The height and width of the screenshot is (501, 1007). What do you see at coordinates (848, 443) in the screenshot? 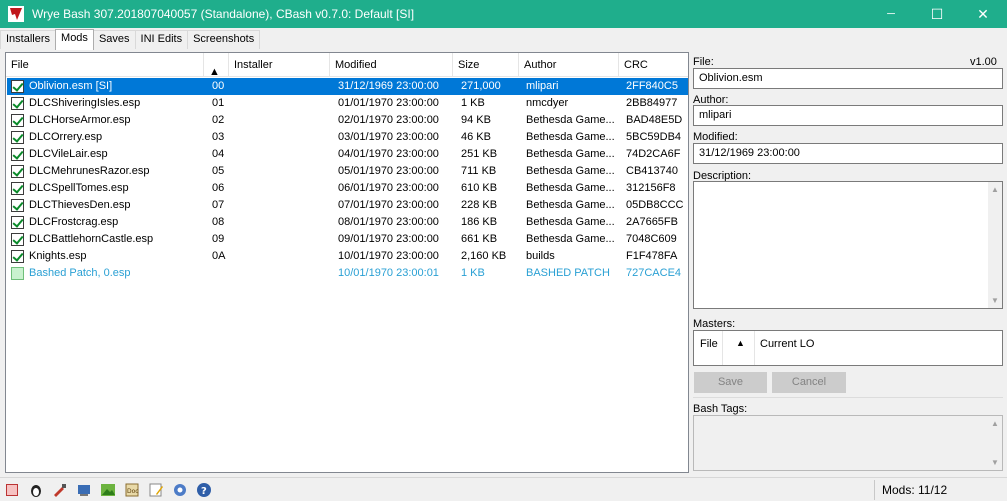
I see `bash-tags-field: ▲ ▼` at bounding box center [848, 443].